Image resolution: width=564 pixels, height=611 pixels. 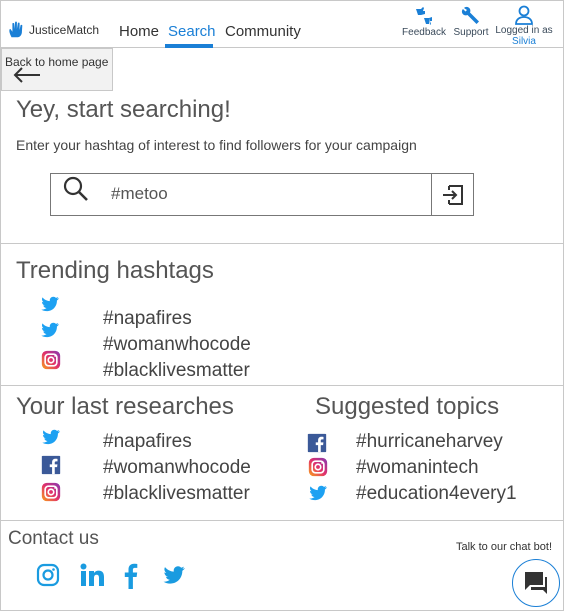 I want to click on suggested-tag: #womanintech, so click(x=417, y=468).